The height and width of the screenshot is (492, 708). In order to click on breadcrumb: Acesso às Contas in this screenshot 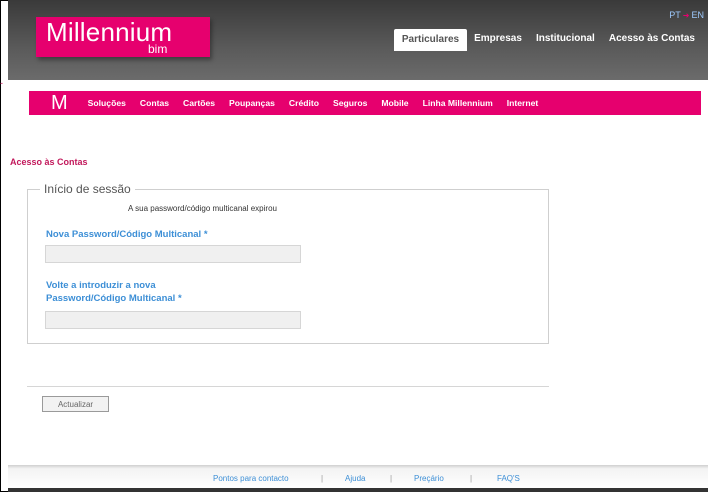, I will do `click(49, 162)`.